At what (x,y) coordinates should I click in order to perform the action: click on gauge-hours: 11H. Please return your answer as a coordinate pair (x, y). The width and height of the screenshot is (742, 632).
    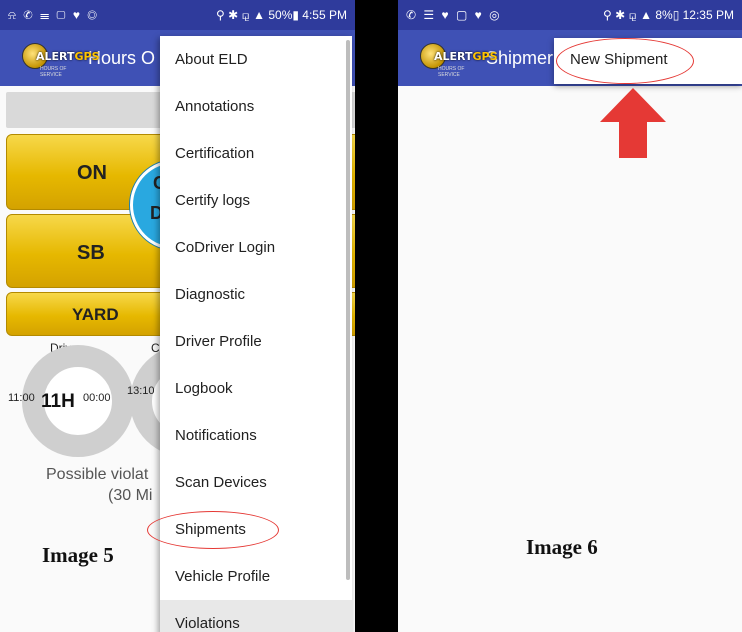
    Looking at the image, I should click on (58, 401).